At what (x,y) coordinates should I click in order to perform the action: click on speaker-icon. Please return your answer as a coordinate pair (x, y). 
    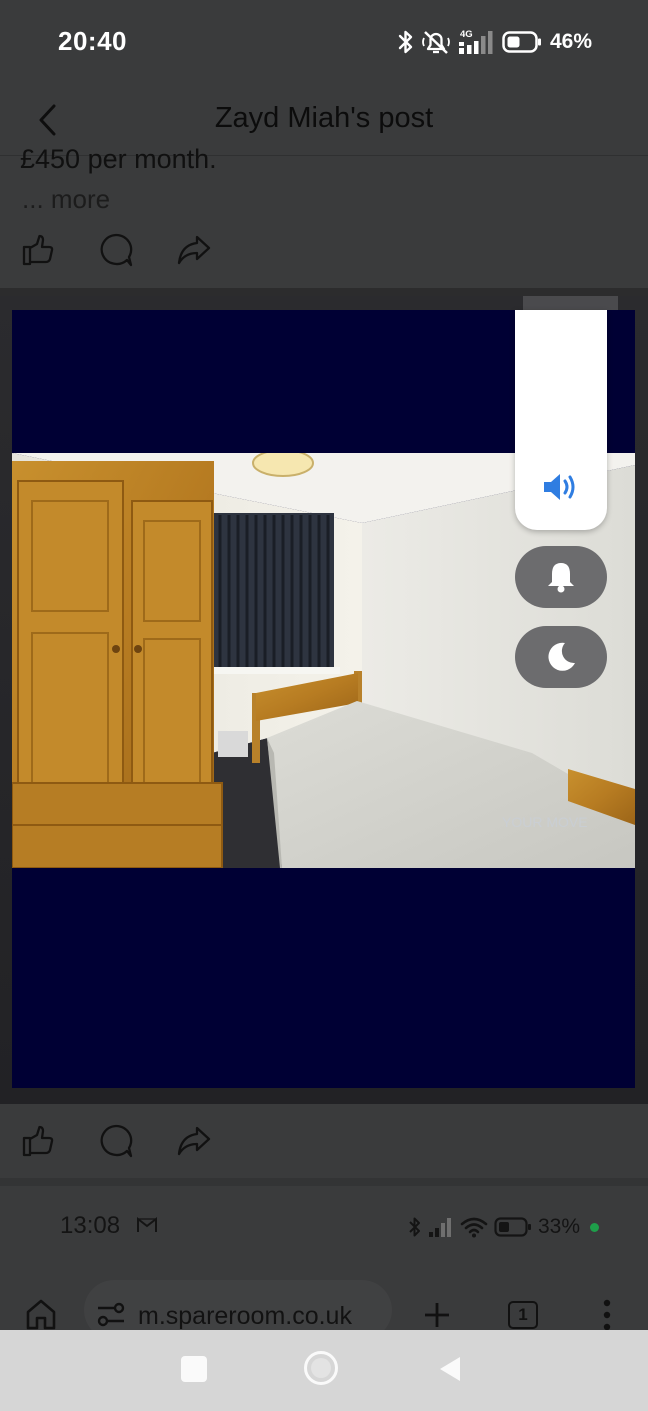
    Looking at the image, I should click on (559, 487).